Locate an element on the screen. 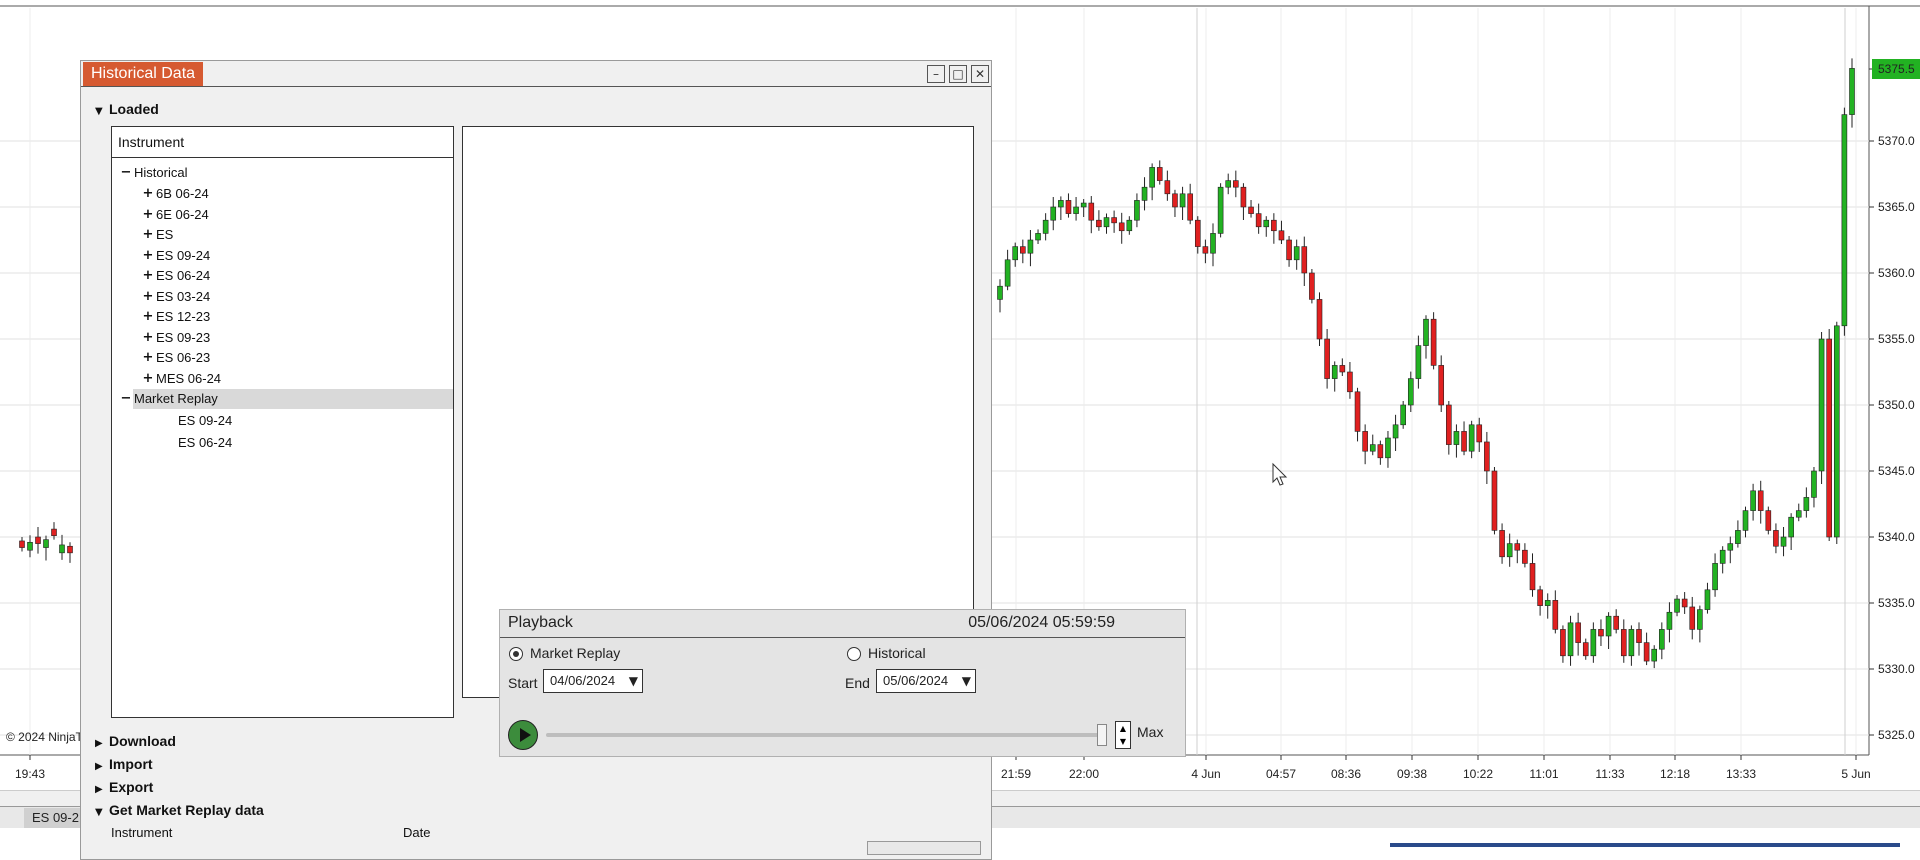  chart-copyright: © 2024 NinjaT is located at coordinates (44, 737).